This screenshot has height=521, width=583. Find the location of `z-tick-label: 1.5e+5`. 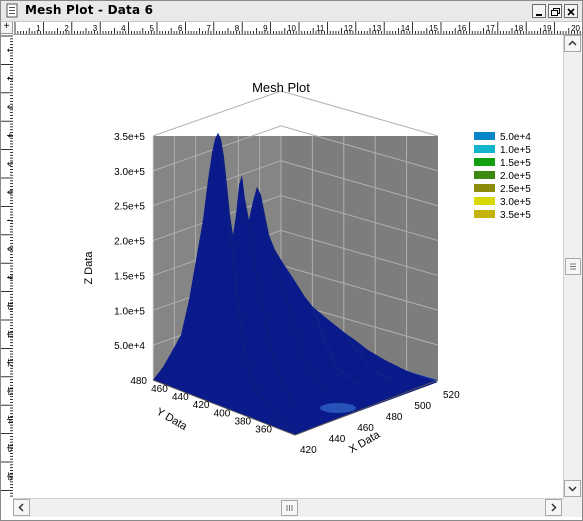

z-tick-label: 1.5e+5 is located at coordinates (129, 276).